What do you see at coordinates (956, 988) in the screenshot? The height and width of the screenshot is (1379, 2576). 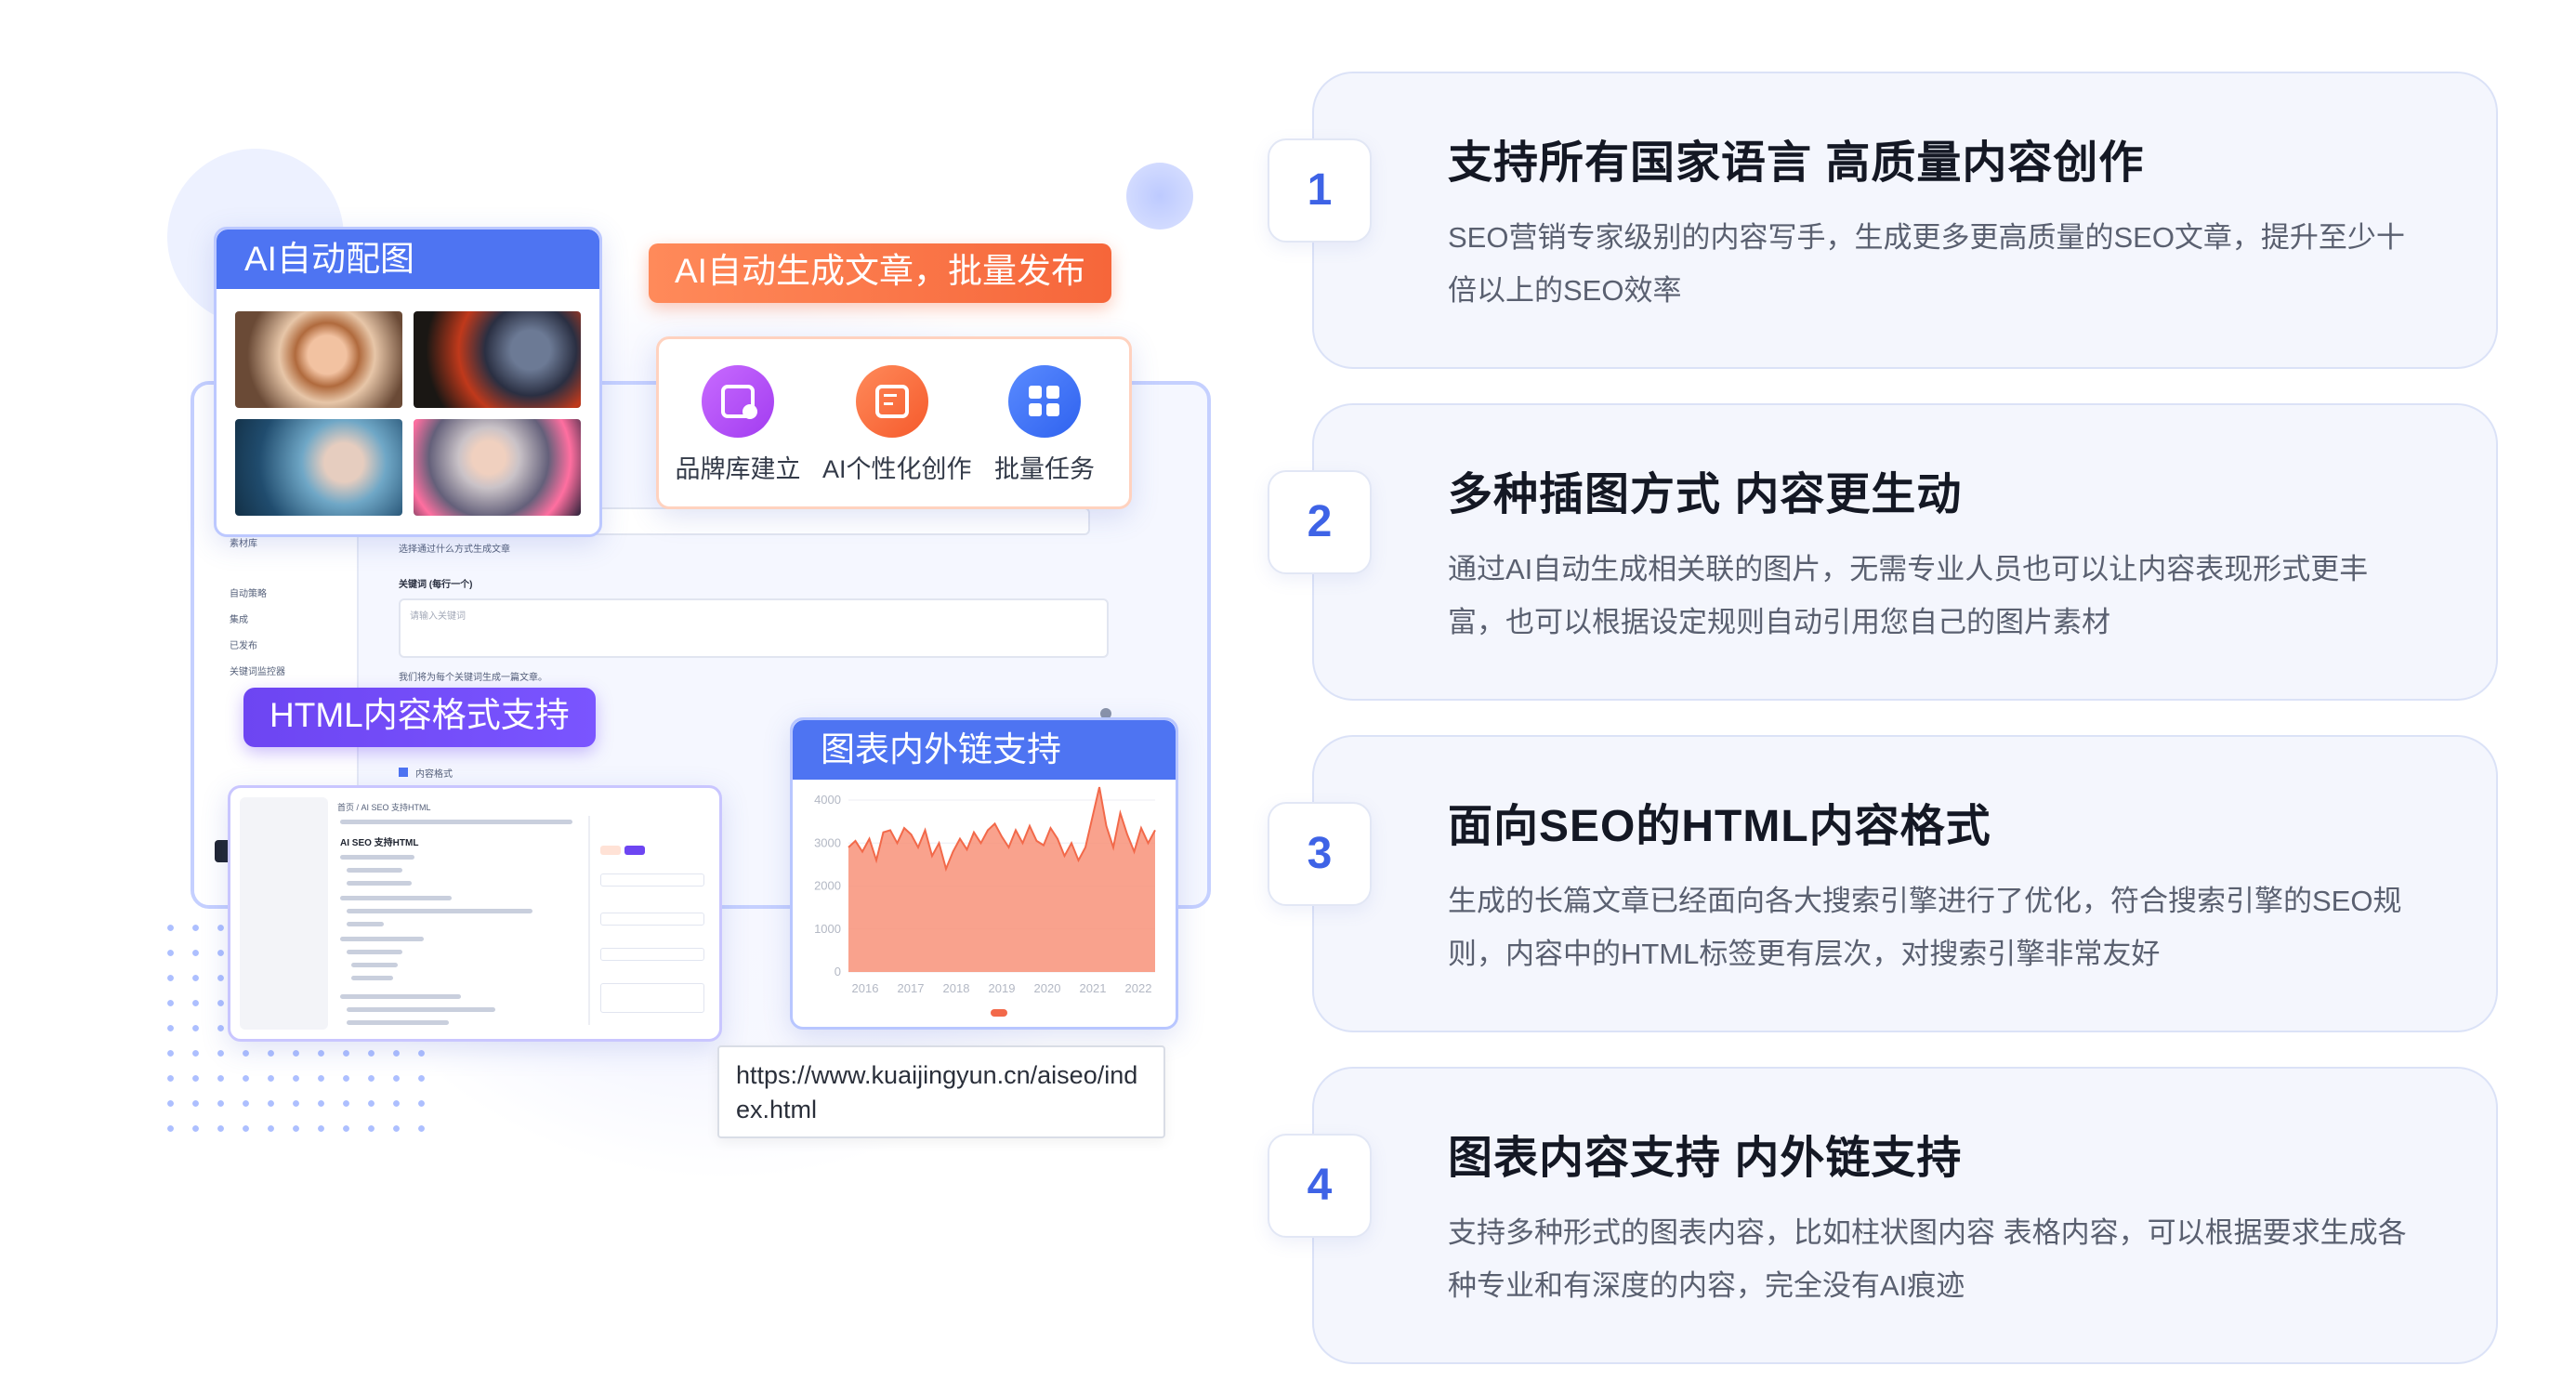 I see `x-tick-label: 2018` at bounding box center [956, 988].